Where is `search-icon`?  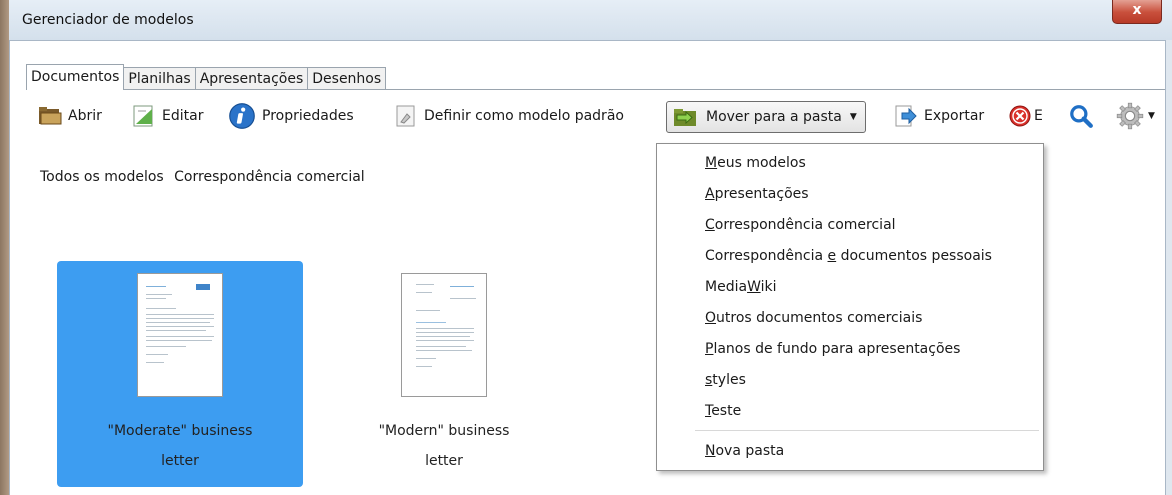 search-icon is located at coordinates (1081, 116).